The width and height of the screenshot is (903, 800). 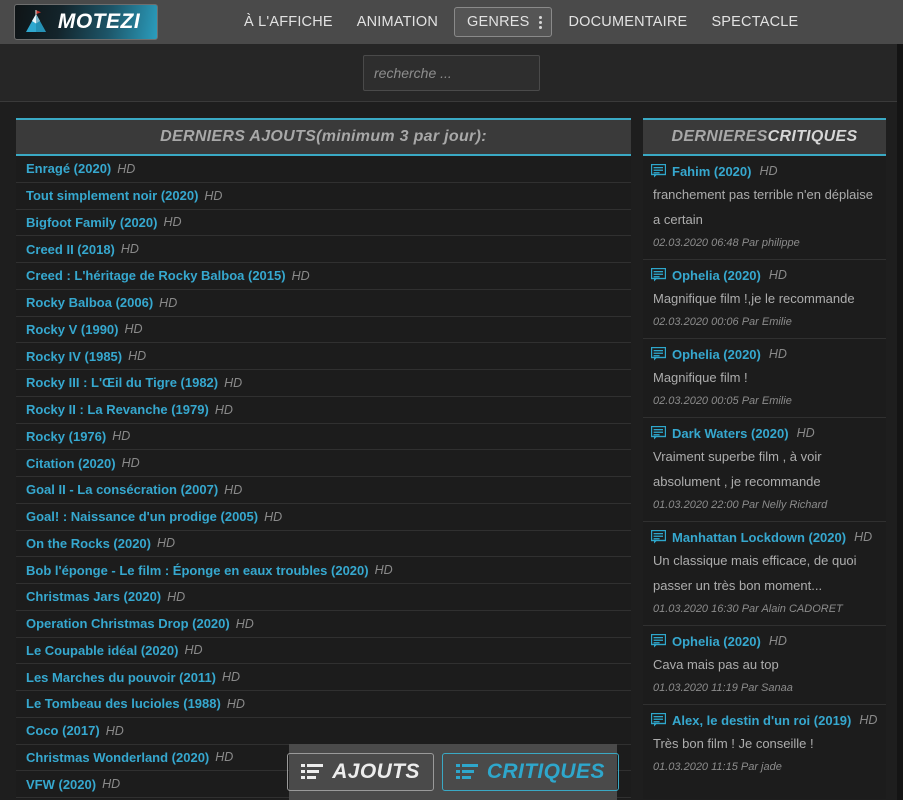 I want to click on reviews-panel-header: DERNIERES CRITIQUES, so click(x=764, y=137).